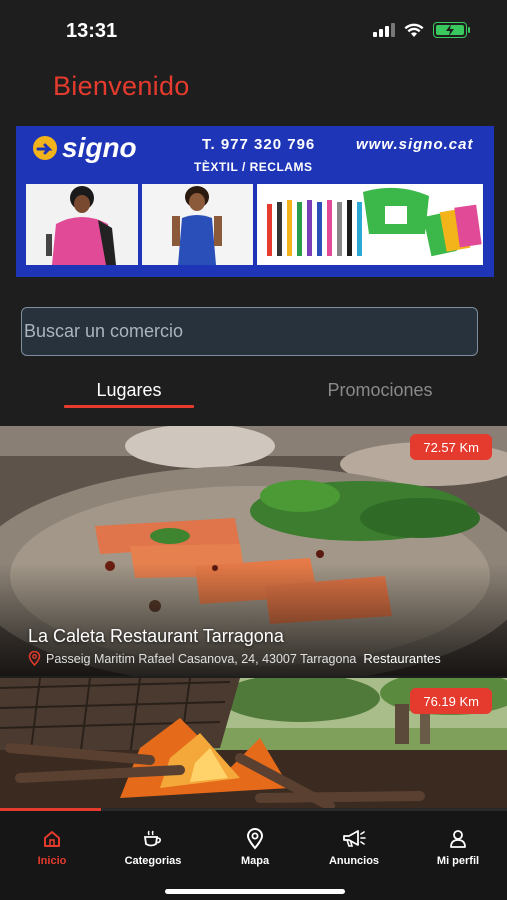 The height and width of the screenshot is (900, 507). I want to click on active-tab-indicator, so click(129, 406).